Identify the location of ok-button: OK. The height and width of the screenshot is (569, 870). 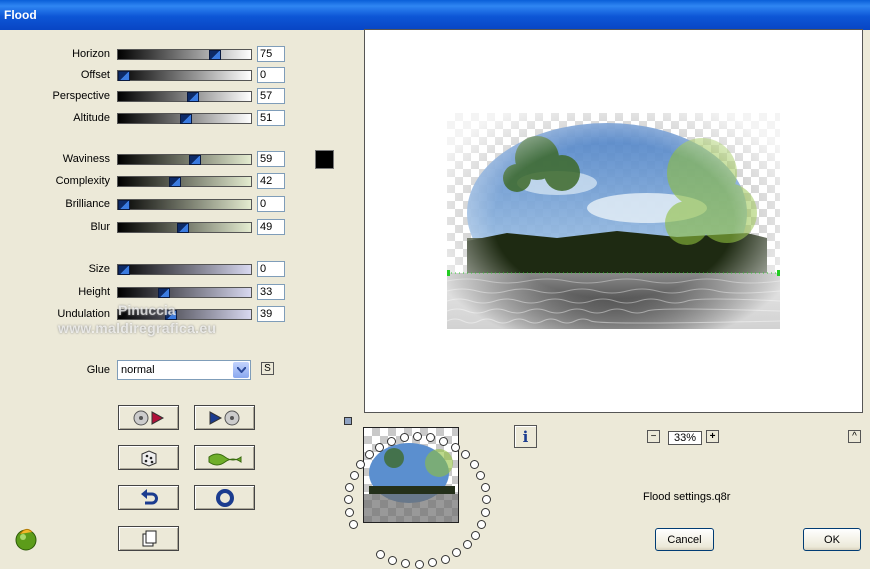
(832, 539).